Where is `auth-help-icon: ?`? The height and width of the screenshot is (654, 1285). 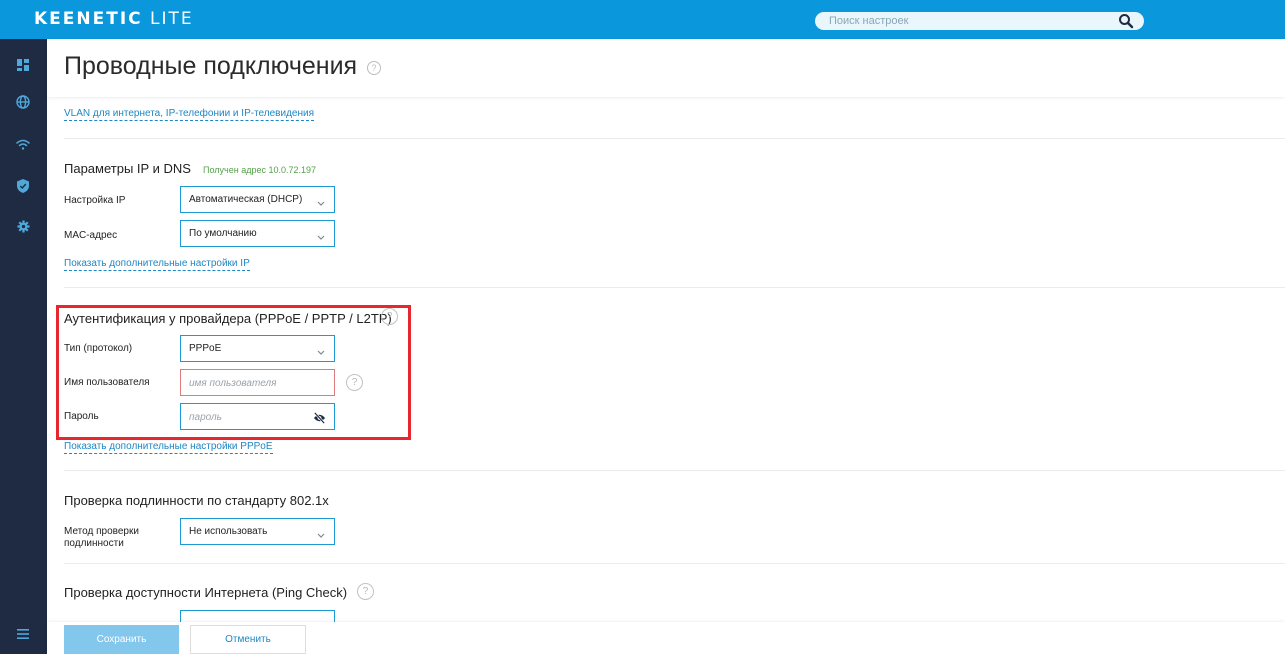
auth-help-icon: ? is located at coordinates (389, 316).